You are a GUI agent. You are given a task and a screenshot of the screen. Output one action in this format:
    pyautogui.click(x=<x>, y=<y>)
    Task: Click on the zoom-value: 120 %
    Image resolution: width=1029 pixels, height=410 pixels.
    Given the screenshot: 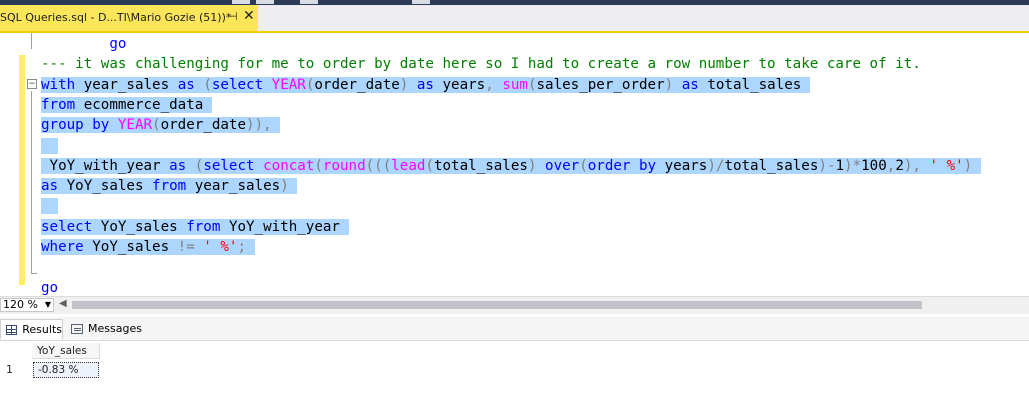 What is the action you would take?
    pyautogui.click(x=20, y=304)
    